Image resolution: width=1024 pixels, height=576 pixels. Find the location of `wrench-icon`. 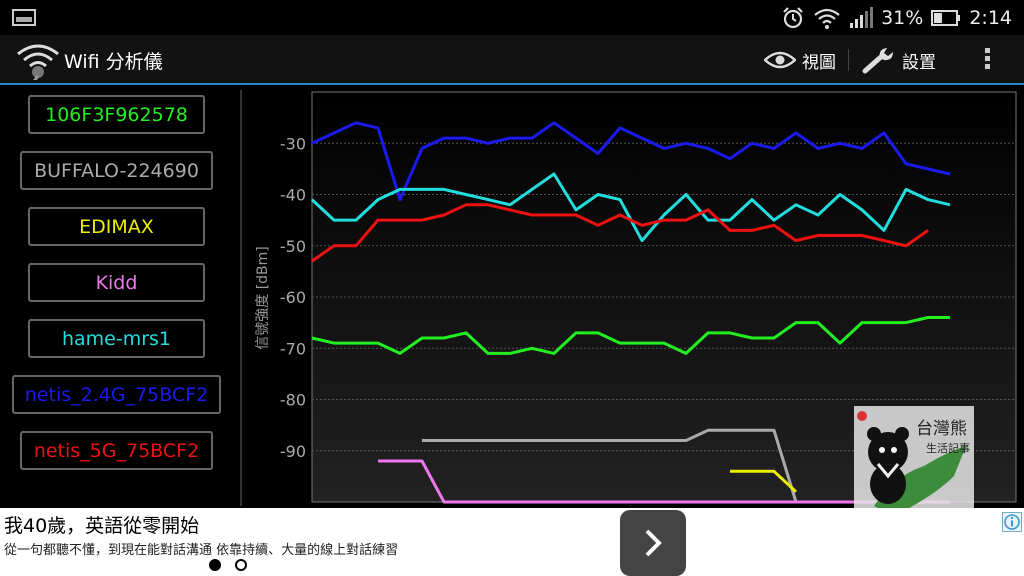

wrench-icon is located at coordinates (877, 61).